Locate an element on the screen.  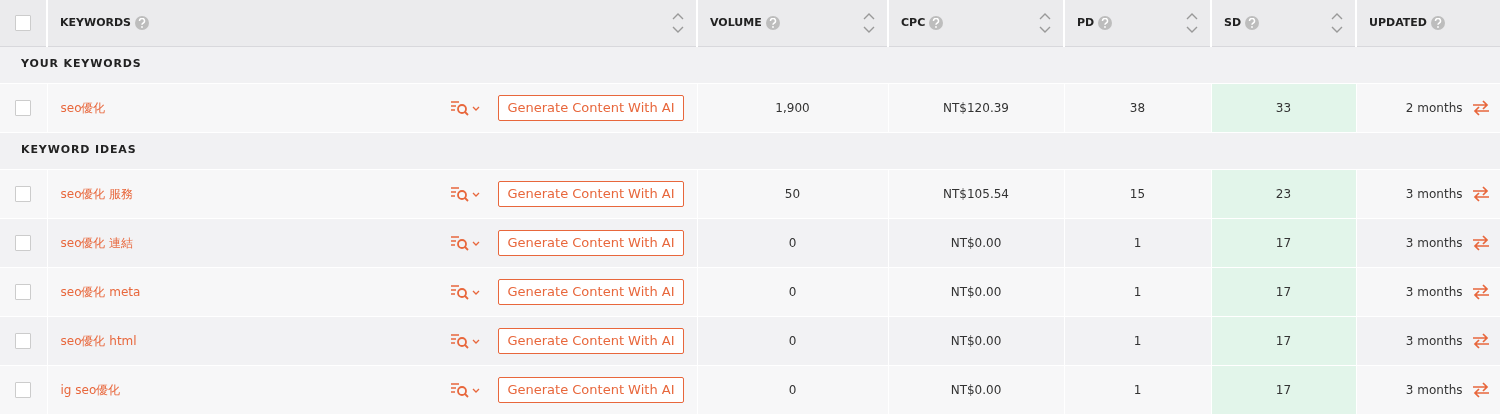
pd-cell: 38 is located at coordinates (1137, 107).